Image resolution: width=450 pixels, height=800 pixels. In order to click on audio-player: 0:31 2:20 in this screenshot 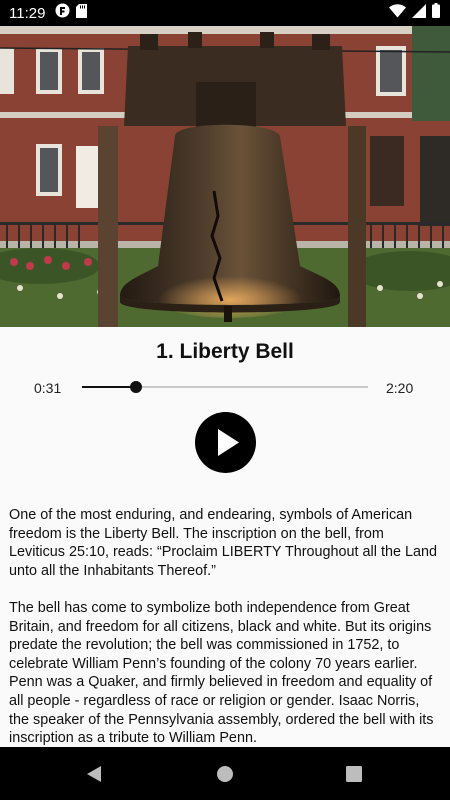, I will do `click(225, 387)`.